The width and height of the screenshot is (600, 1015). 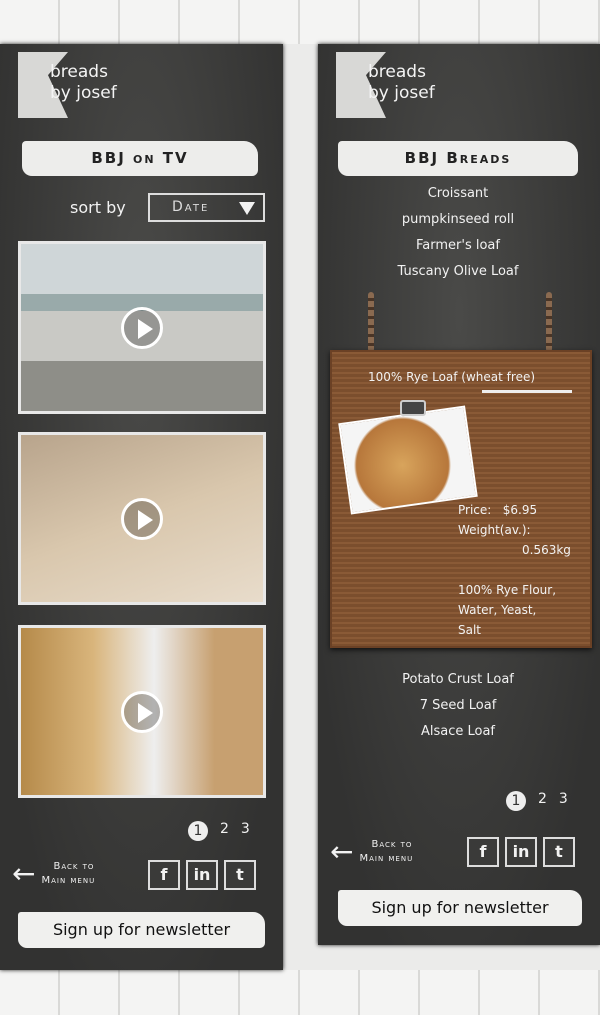 What do you see at coordinates (470, 630) in the screenshot?
I see `ingredients-line: Salt` at bounding box center [470, 630].